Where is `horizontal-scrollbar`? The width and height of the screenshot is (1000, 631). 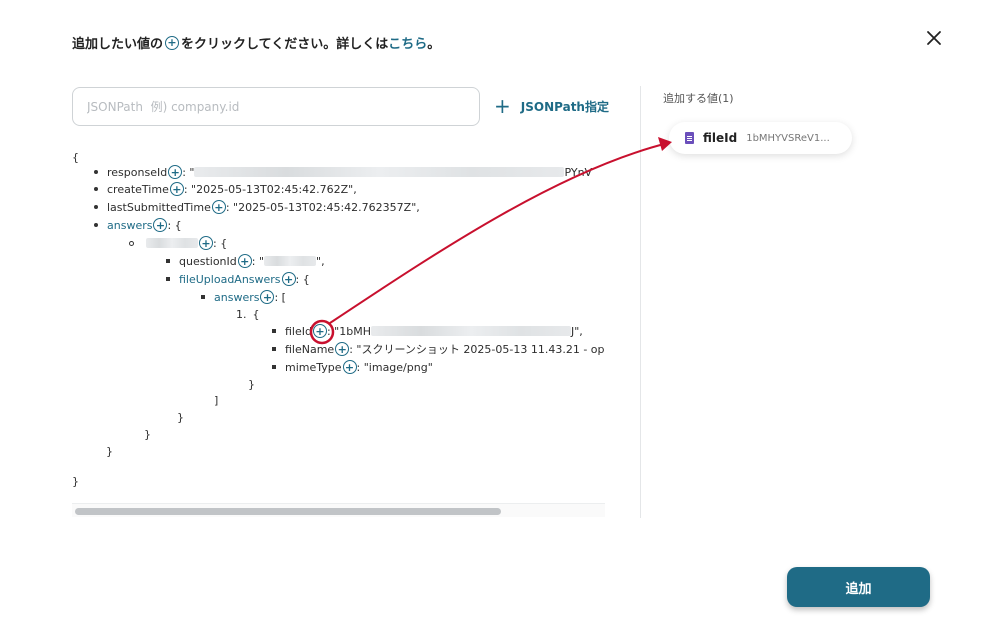
horizontal-scrollbar is located at coordinates (338, 510).